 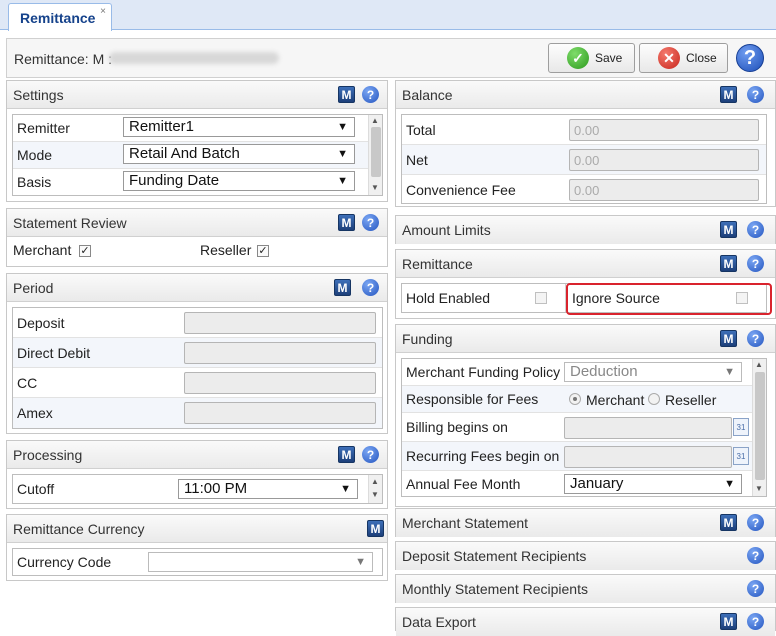 I want to click on basis-select: Funding Date ▼, so click(x=239, y=181).